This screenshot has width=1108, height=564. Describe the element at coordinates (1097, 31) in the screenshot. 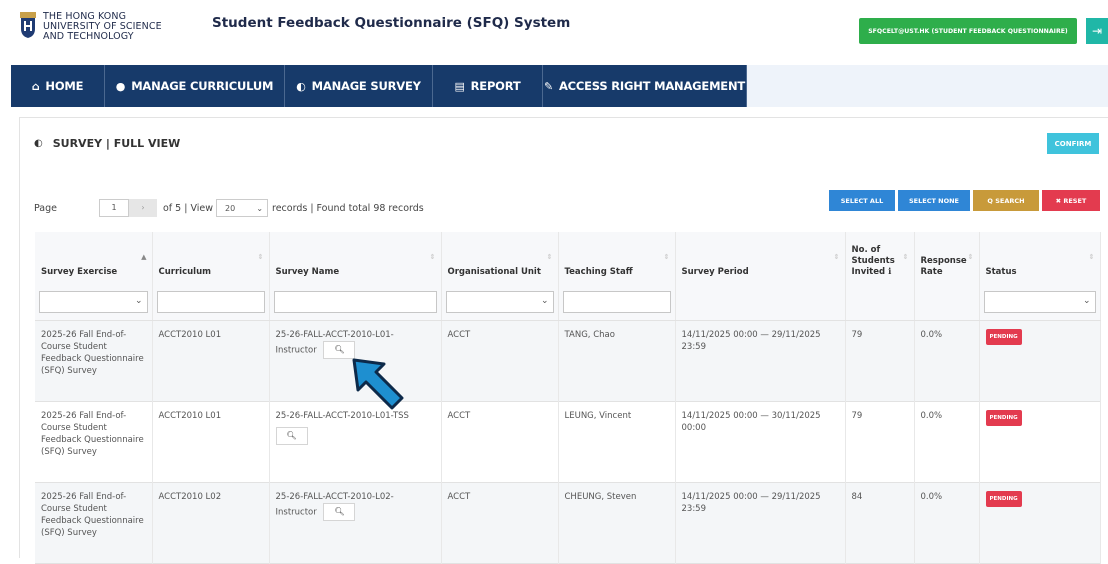

I see `logout-button: ⇥` at that location.